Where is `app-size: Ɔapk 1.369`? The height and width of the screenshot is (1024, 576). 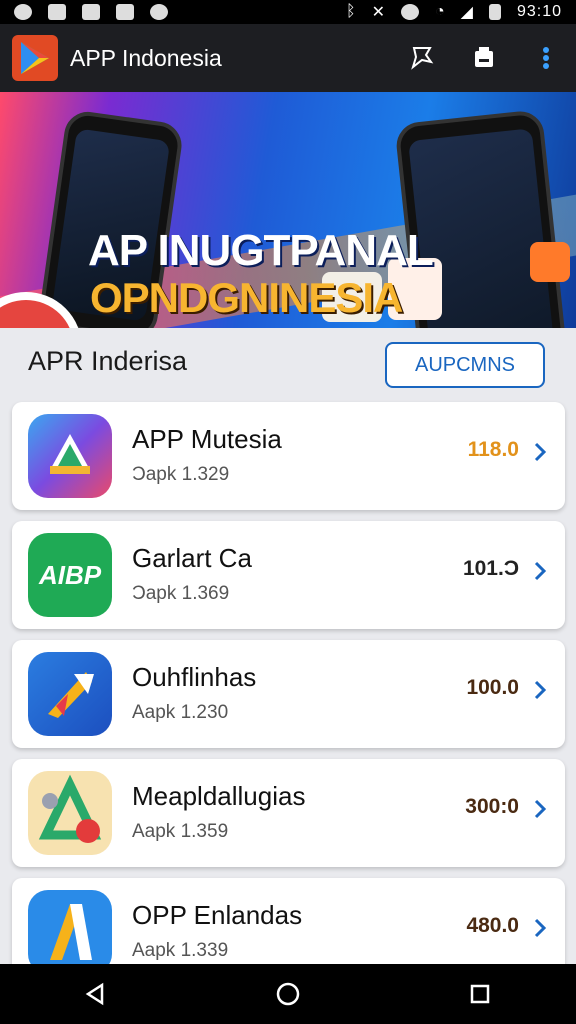
app-size: Ɔapk 1.369 is located at coordinates (181, 593).